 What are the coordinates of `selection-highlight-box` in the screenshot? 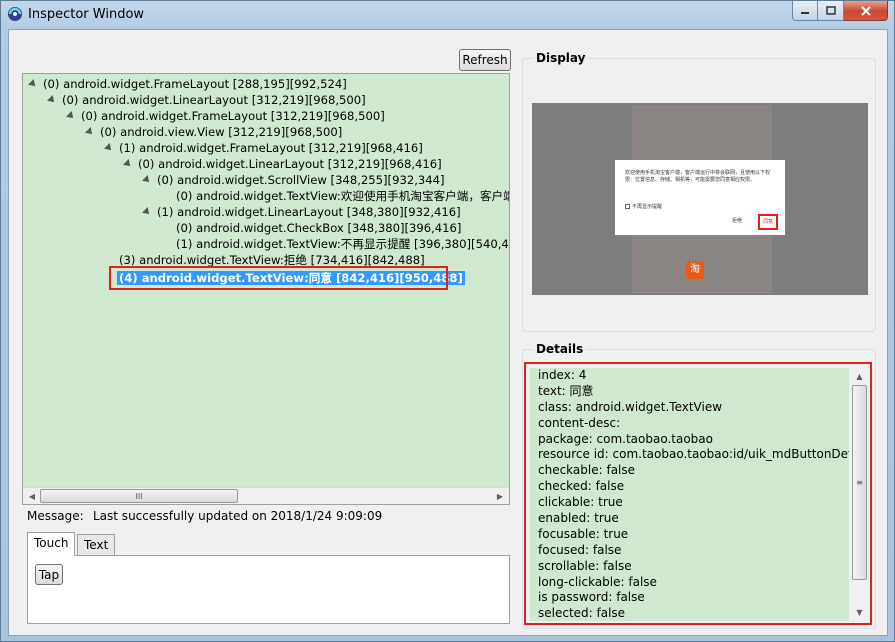 It's located at (278, 278).